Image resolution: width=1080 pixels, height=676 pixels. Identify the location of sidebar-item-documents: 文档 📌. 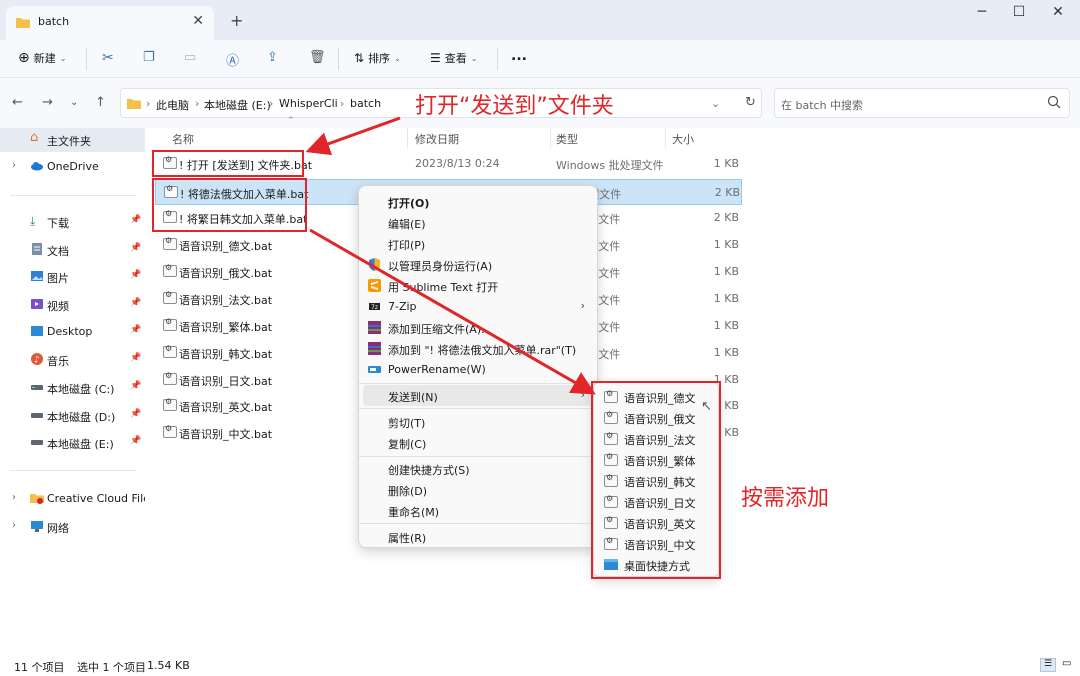
(72, 250).